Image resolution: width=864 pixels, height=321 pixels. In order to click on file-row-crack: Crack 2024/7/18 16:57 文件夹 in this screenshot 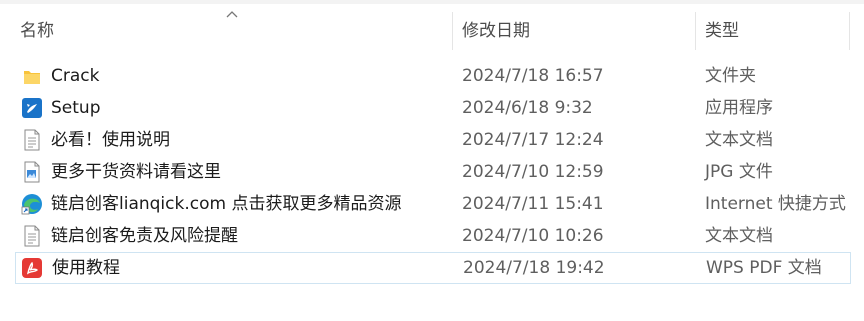, I will do `click(433, 76)`.